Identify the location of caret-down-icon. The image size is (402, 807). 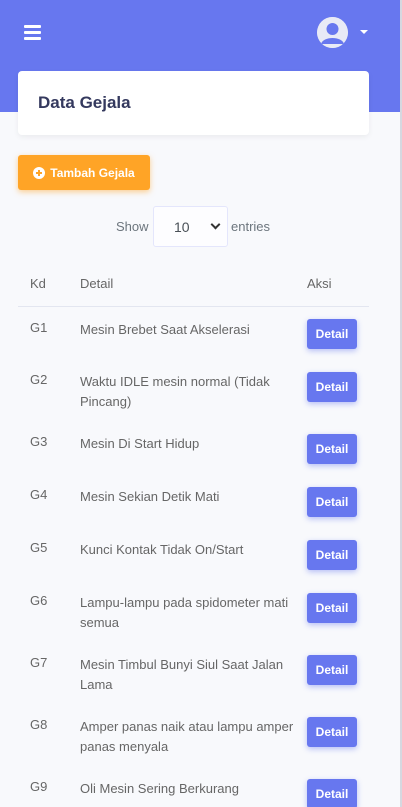
(364, 32).